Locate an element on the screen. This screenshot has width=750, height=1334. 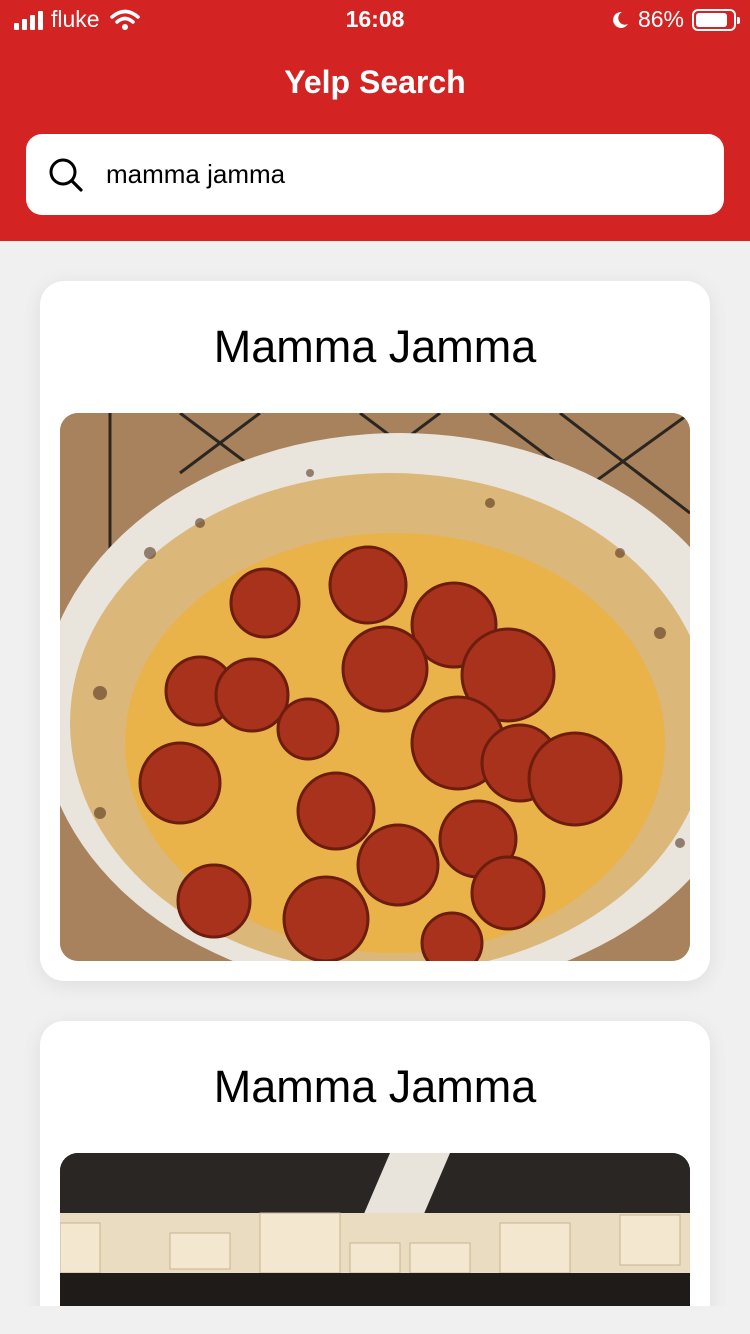
status-right: 86% is located at coordinates (675, 19).